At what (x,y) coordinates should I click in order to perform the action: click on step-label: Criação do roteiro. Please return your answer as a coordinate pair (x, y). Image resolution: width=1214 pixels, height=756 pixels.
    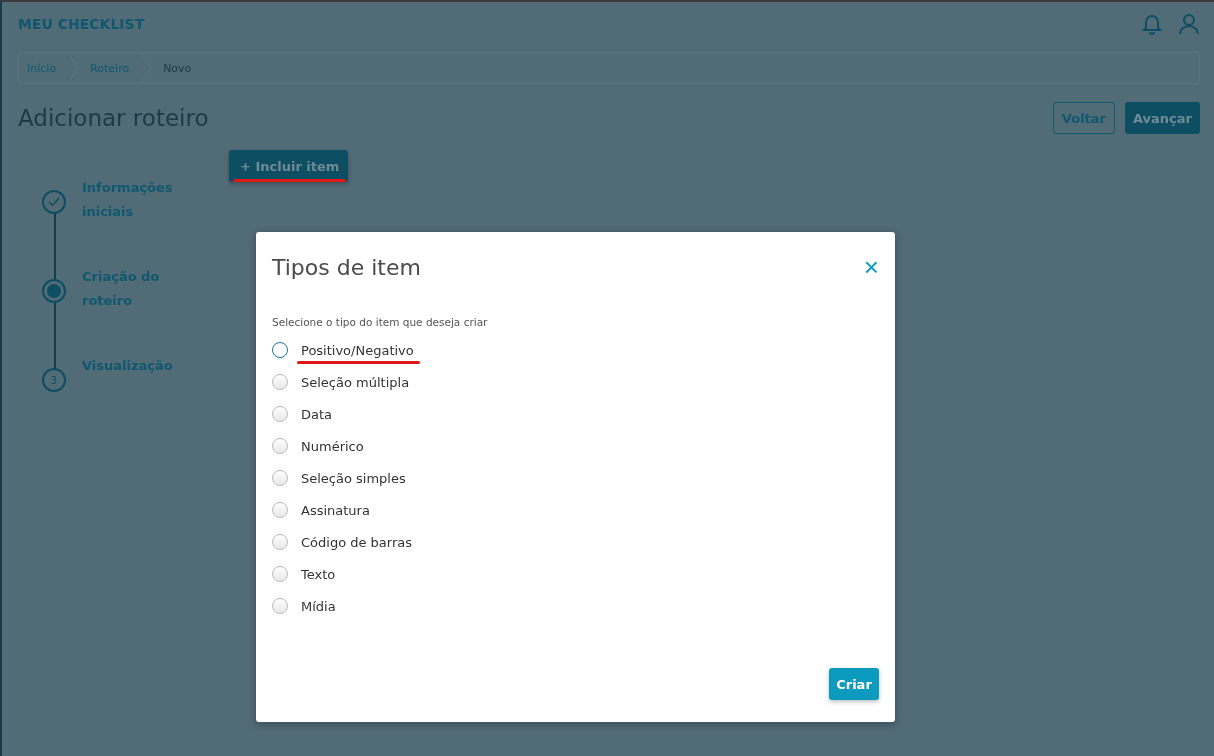
    Looking at the image, I should click on (121, 289).